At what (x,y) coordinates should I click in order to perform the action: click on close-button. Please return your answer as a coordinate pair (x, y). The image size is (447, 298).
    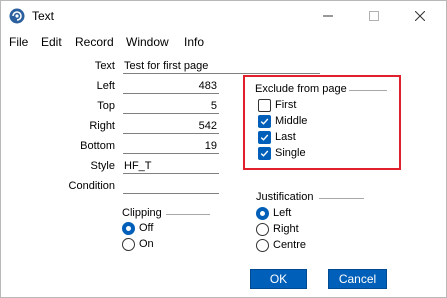
    Looking at the image, I should click on (420, 16).